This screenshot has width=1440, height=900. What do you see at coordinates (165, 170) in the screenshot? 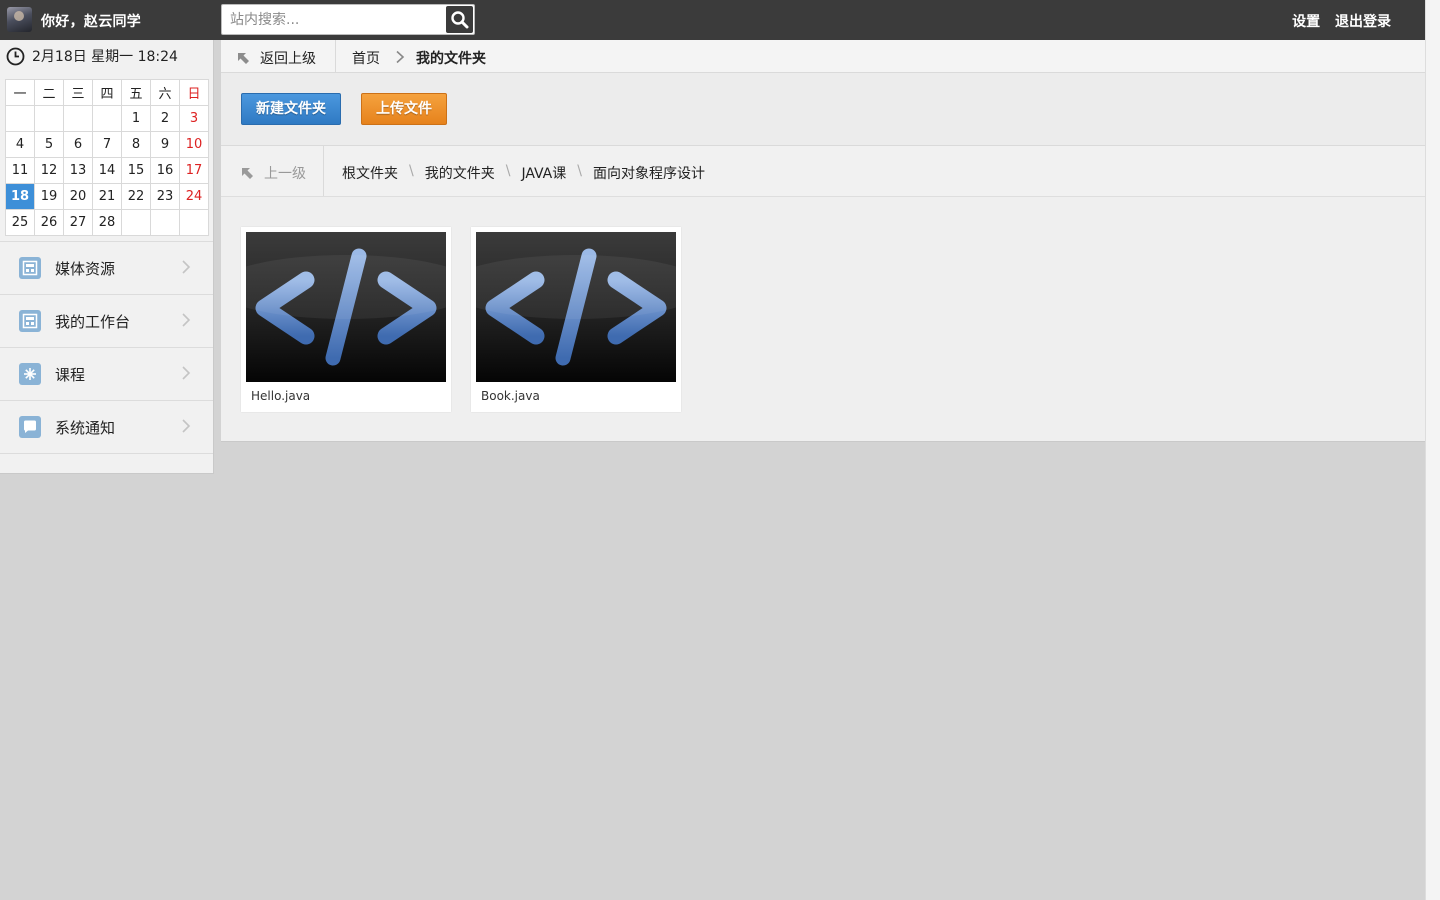
I see `calendar-day: 16` at bounding box center [165, 170].